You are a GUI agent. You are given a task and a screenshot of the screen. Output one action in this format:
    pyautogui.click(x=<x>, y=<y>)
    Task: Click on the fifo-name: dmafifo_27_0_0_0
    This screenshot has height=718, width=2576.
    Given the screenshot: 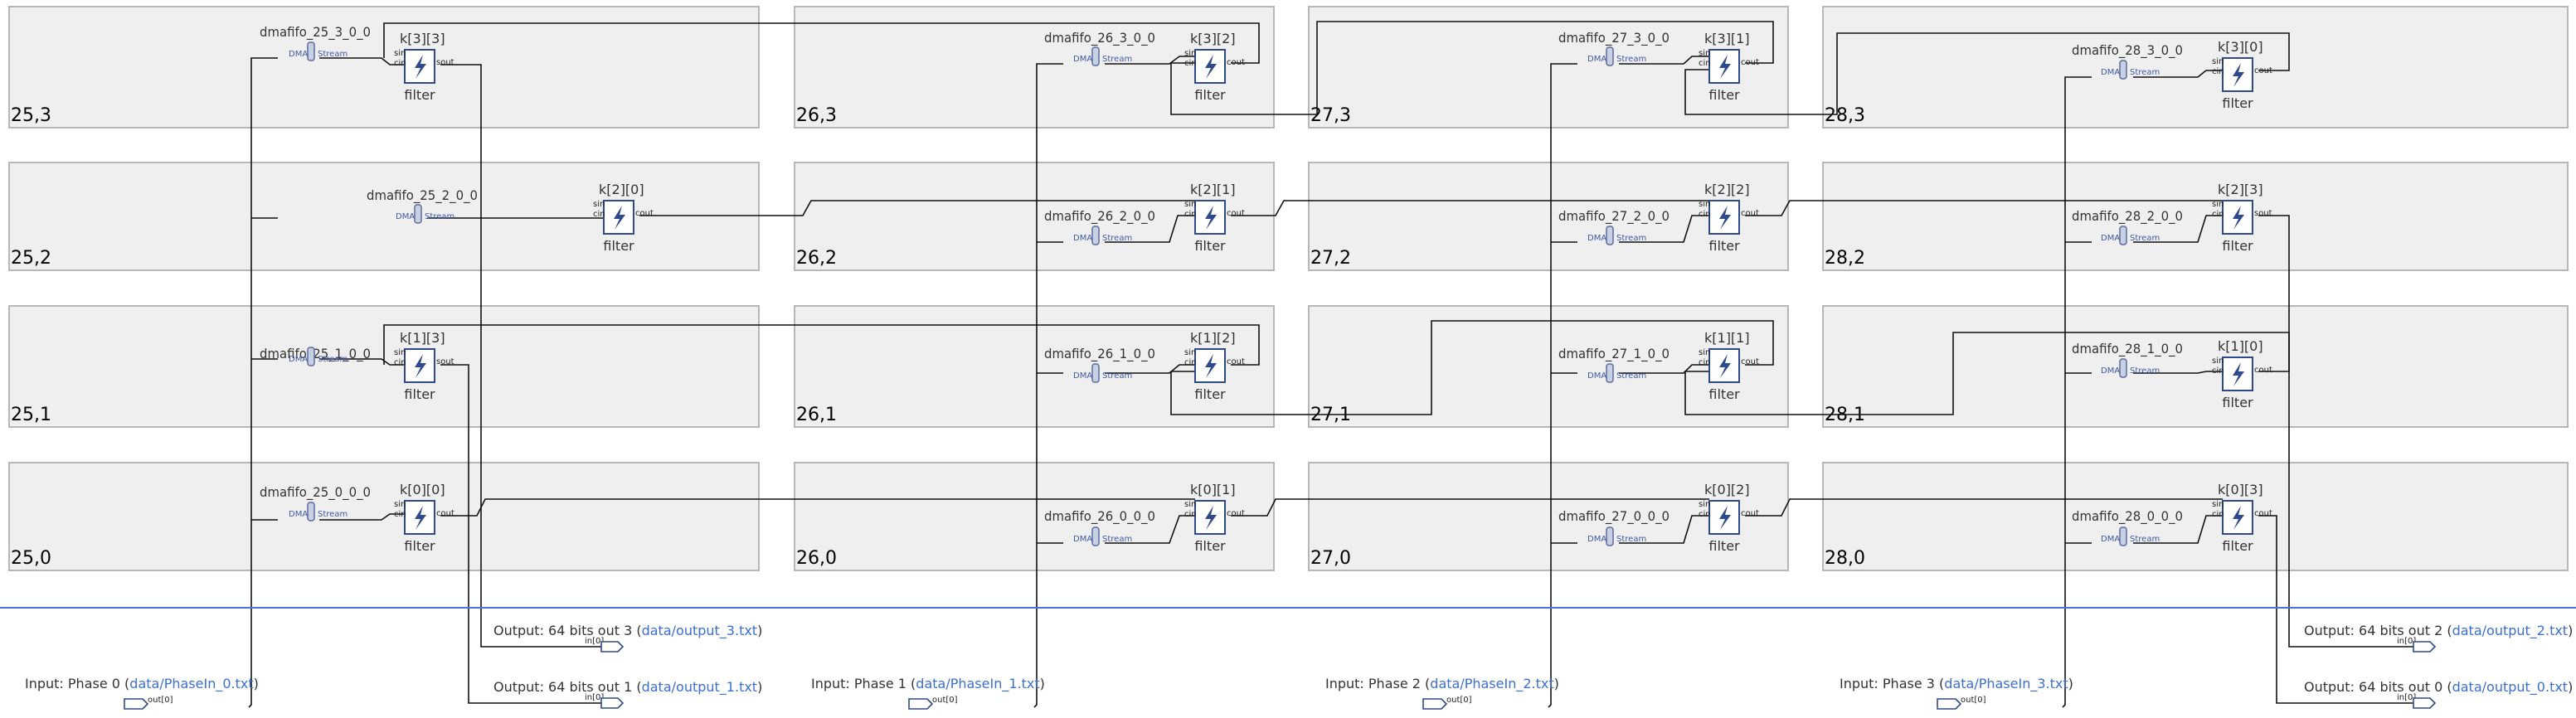 What is the action you would take?
    pyautogui.click(x=1614, y=516)
    